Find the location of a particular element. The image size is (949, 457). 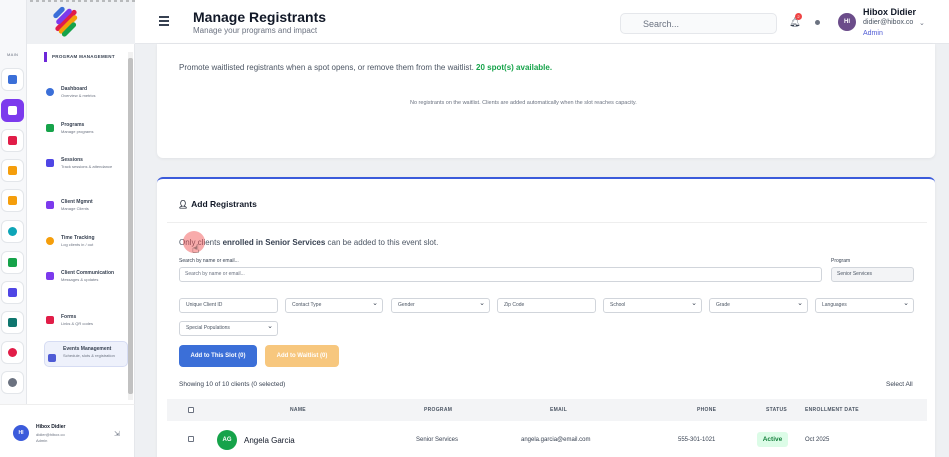

column-header: PROGRAM is located at coordinates (438, 410).